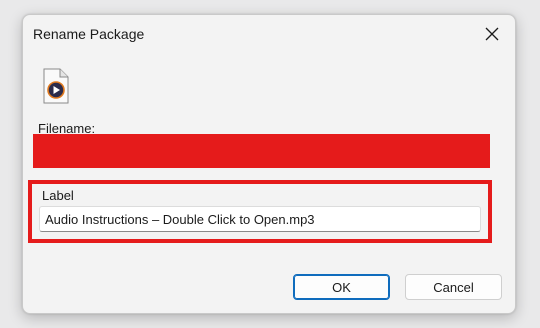  Describe the element at coordinates (56, 86) in the screenshot. I see `media-file-icon` at that location.